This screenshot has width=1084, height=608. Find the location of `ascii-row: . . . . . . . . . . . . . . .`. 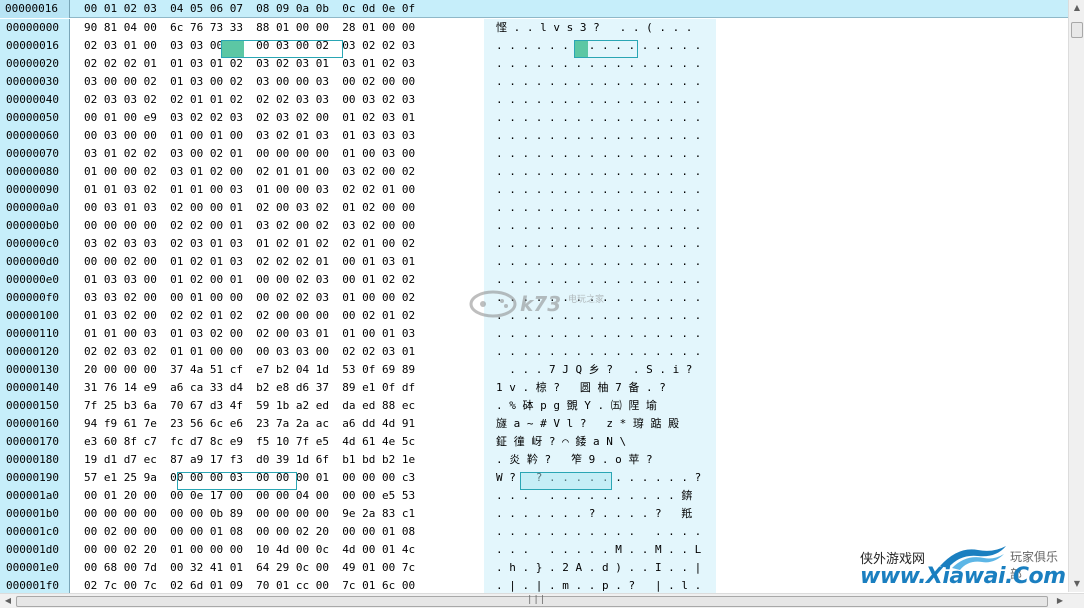

ascii-row: . . . . . . . . . . . . . . . is located at coordinates (603, 532).